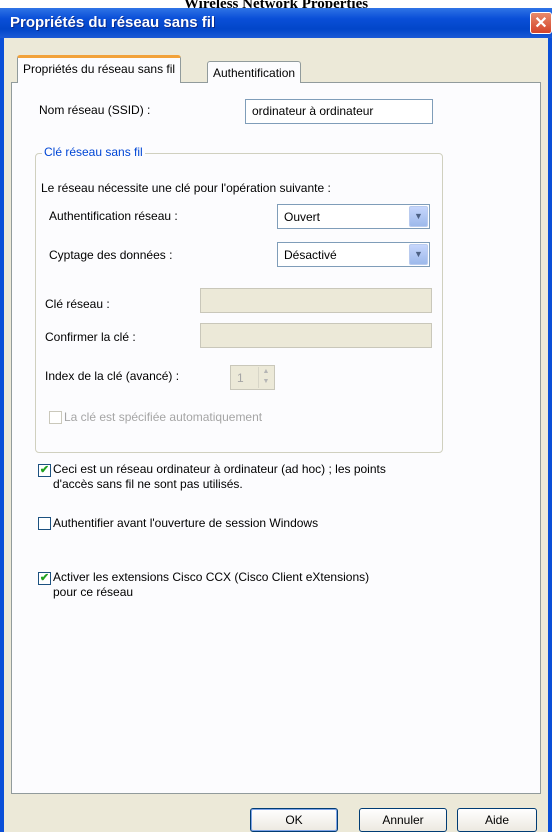 This screenshot has width=552, height=832. Describe the element at coordinates (55, 417) in the screenshot. I see `auto-key-checkbox` at that location.